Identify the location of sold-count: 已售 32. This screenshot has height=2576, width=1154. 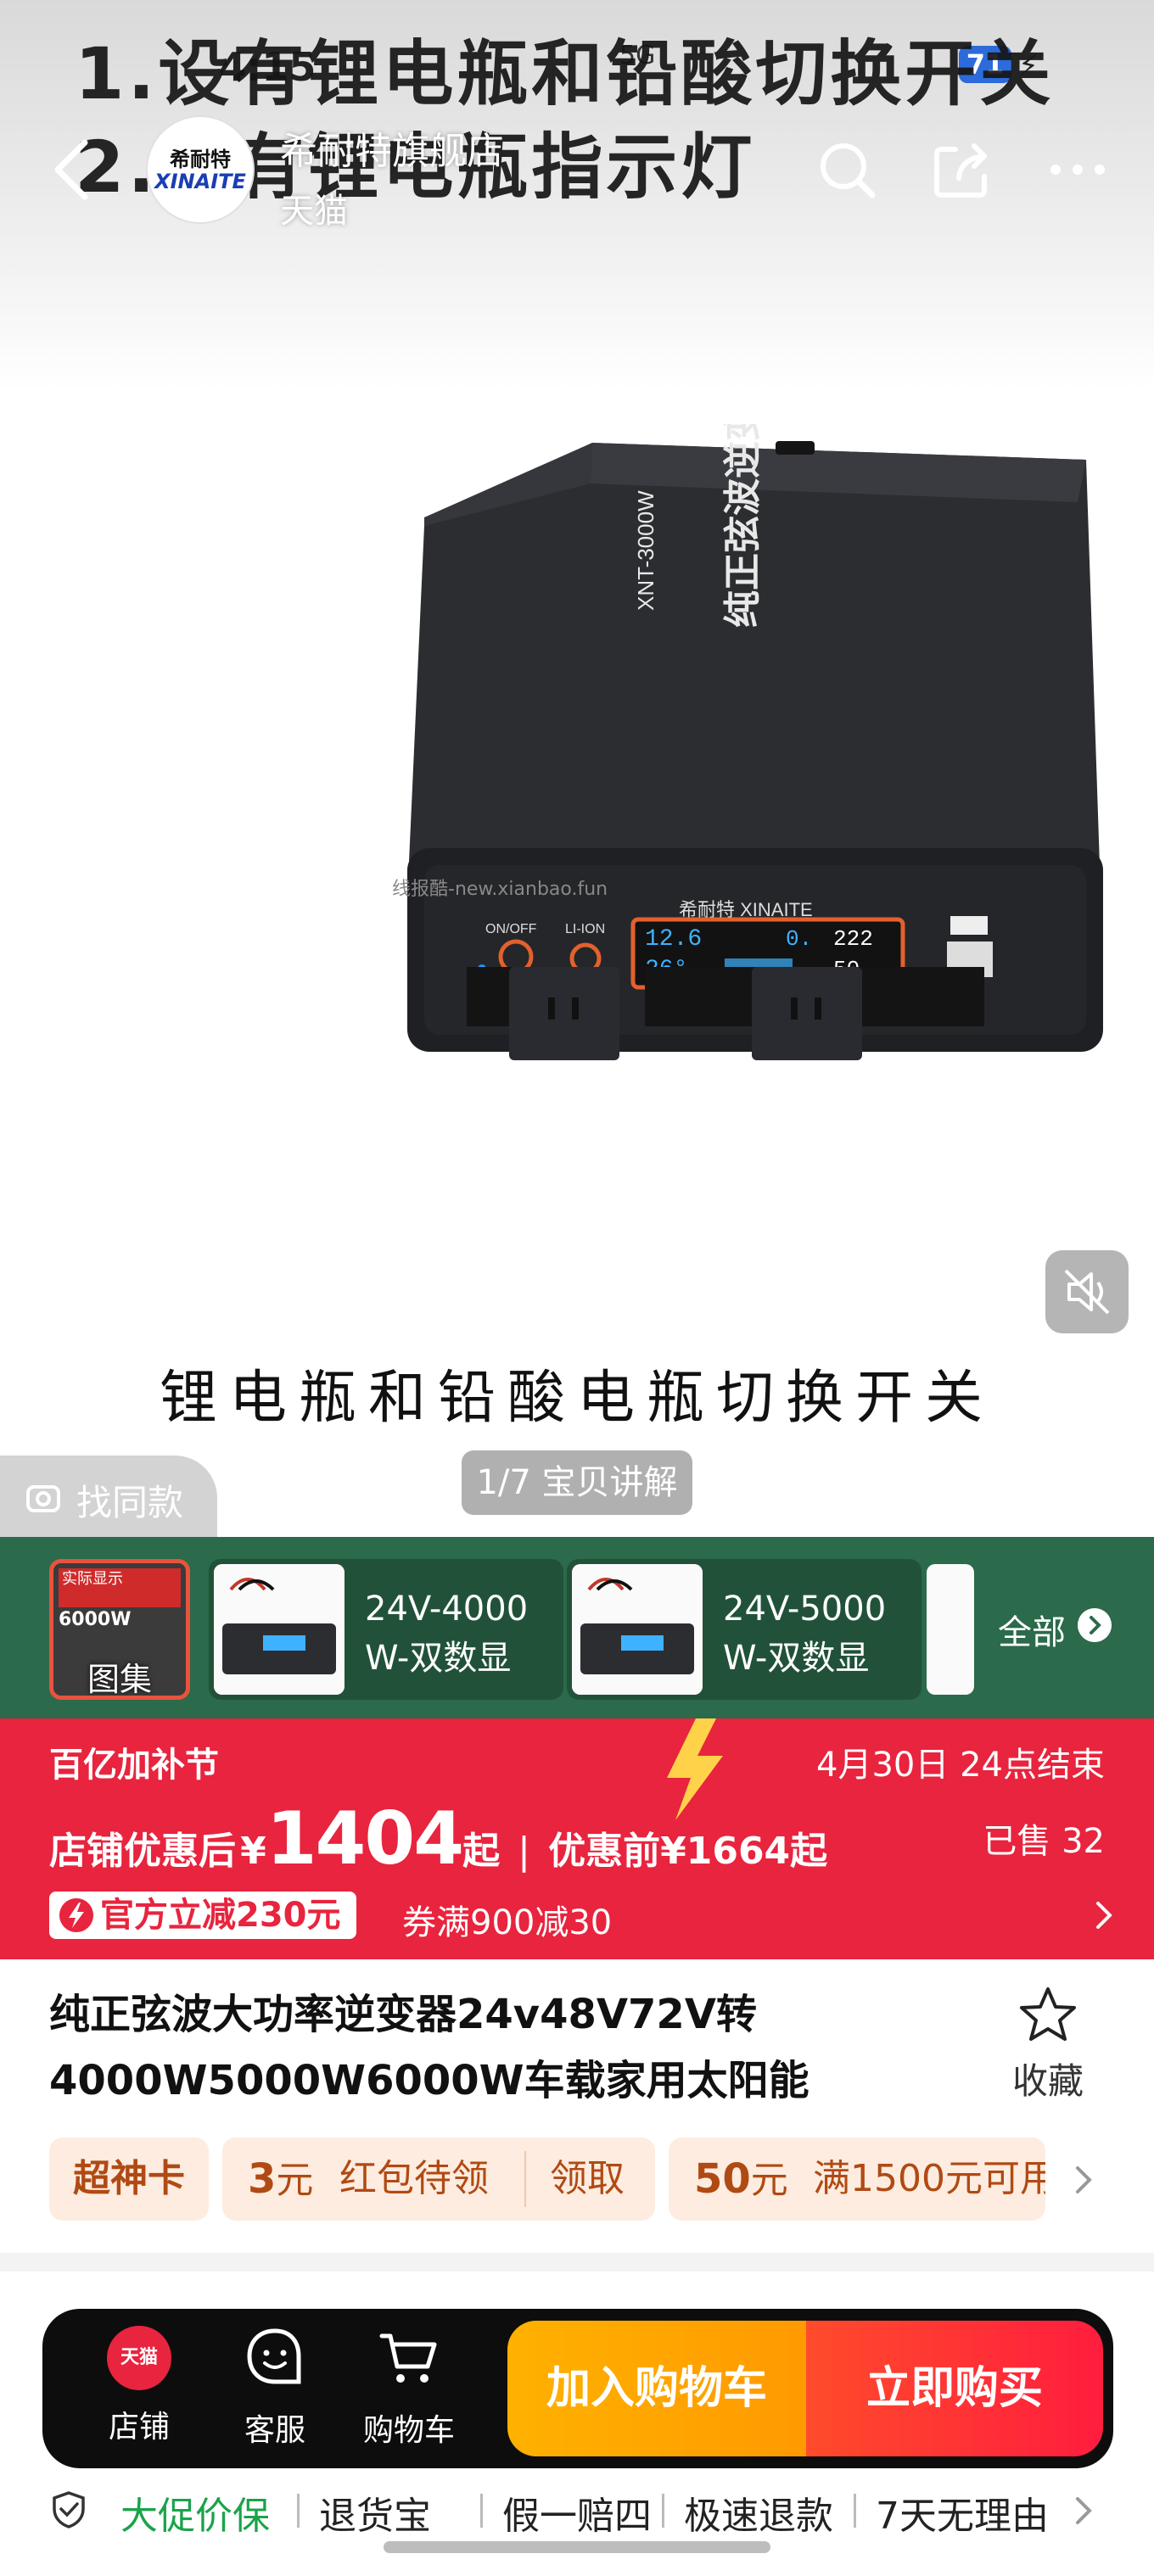
(1044, 1841).